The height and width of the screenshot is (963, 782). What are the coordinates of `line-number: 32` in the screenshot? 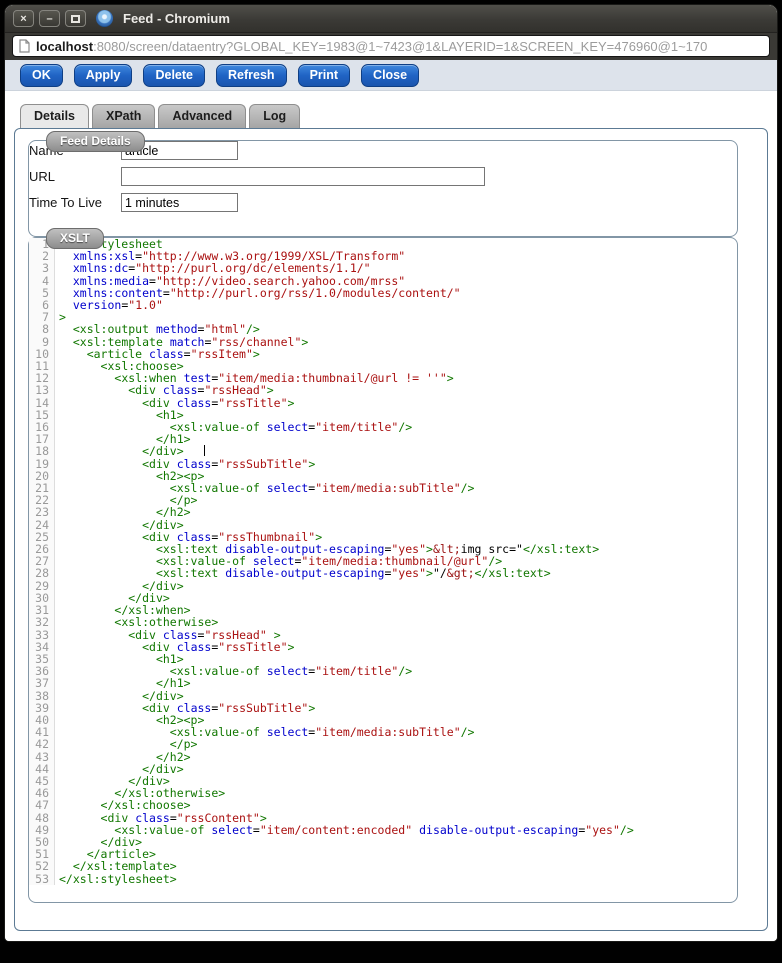 It's located at (42, 622).